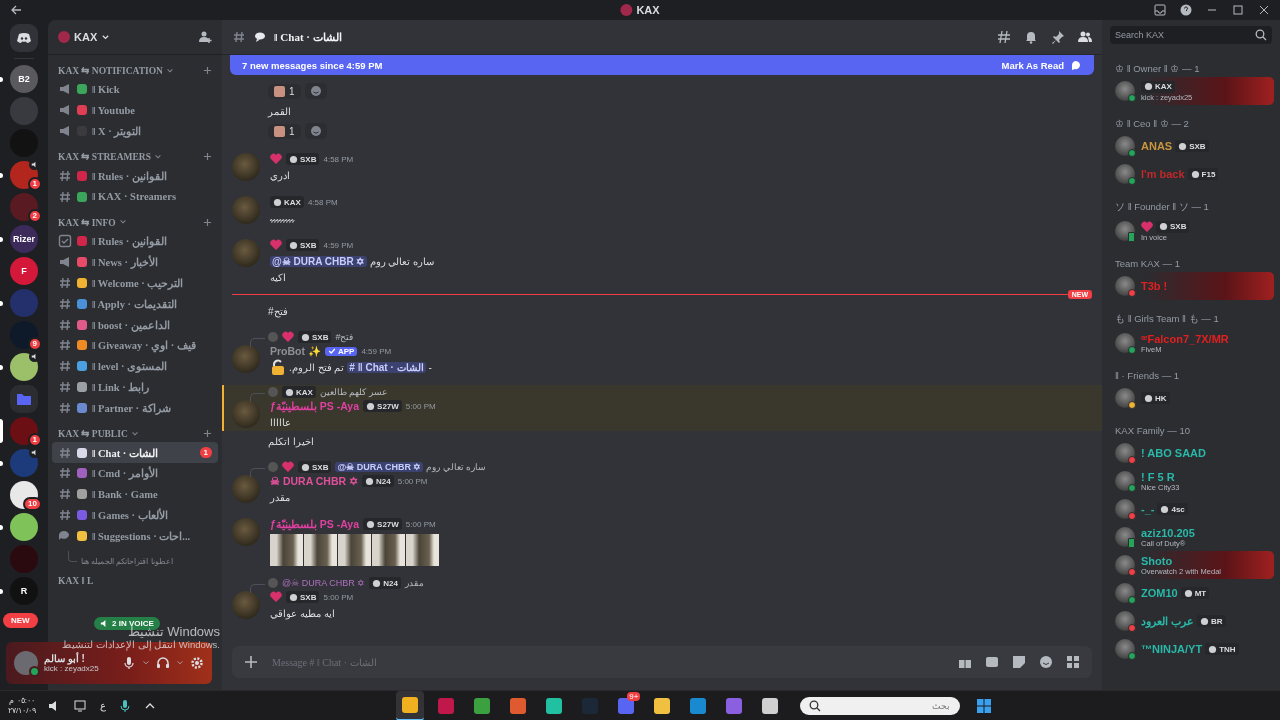 Image resolution: width=1280 pixels, height=720 pixels. Describe the element at coordinates (386, 367) in the screenshot. I see `channel-mention: # ‖ Chat · الشات` at that location.